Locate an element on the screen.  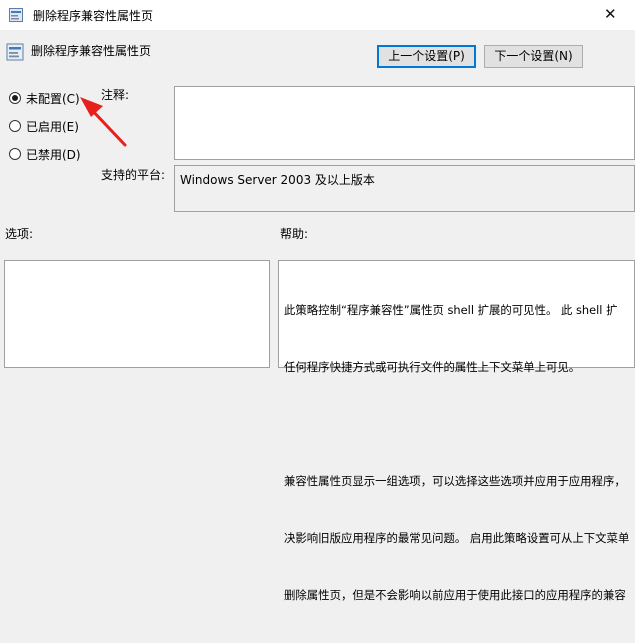
help-line is located at coordinates (459, 424).